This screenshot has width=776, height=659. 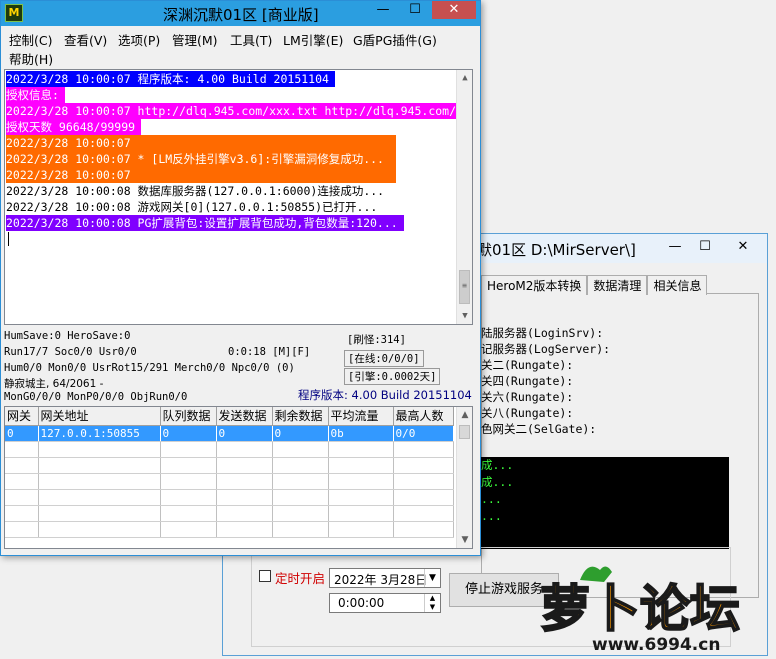 What do you see at coordinates (464, 477) in the screenshot?
I see `table-scrollbar: ▲ ▼` at bounding box center [464, 477].